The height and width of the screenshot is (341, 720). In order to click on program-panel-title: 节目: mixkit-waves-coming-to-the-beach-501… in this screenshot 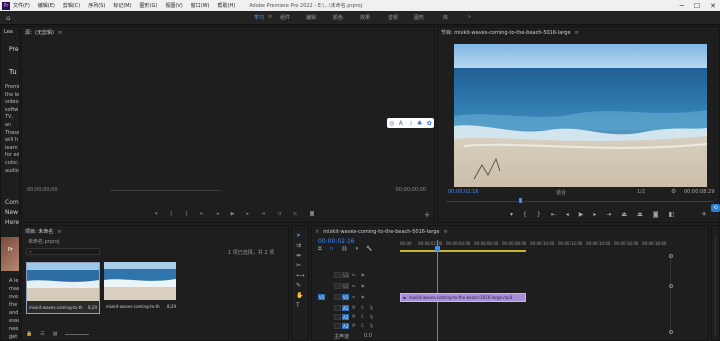, I will do `click(506, 32)`.